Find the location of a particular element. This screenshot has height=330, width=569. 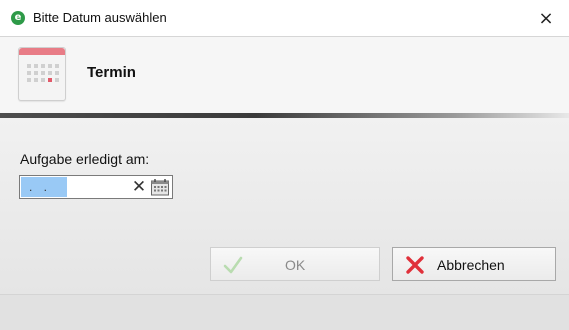

date-field-label: Aufgabe erledigt am: is located at coordinates (85, 159).